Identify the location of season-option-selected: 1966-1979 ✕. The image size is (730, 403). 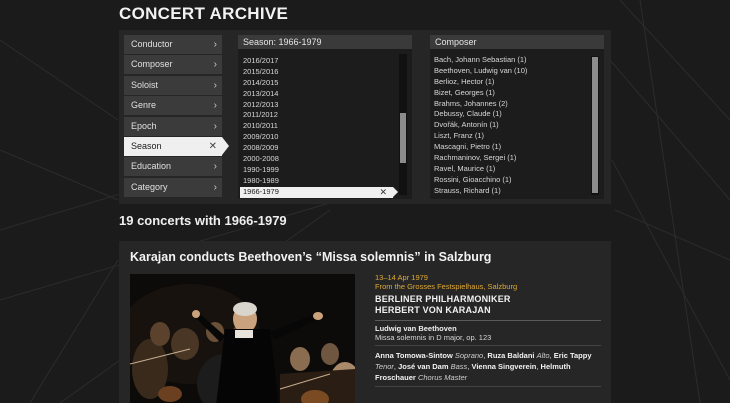
(319, 192).